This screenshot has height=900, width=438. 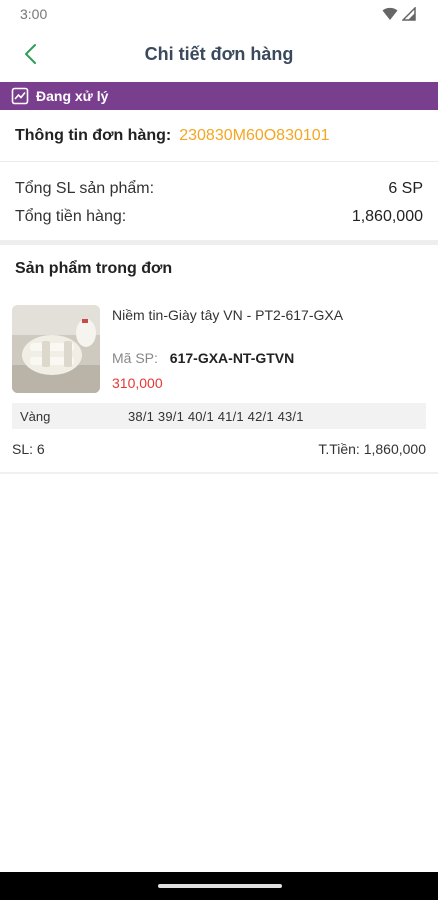 What do you see at coordinates (219, 242) in the screenshot?
I see `section-divider` at bounding box center [219, 242].